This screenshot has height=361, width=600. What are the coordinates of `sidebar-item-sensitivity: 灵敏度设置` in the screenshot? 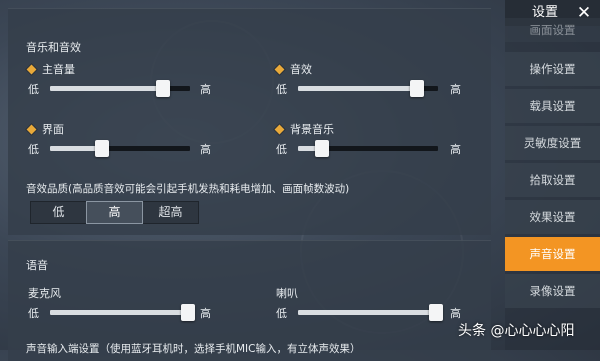 It's located at (552, 143).